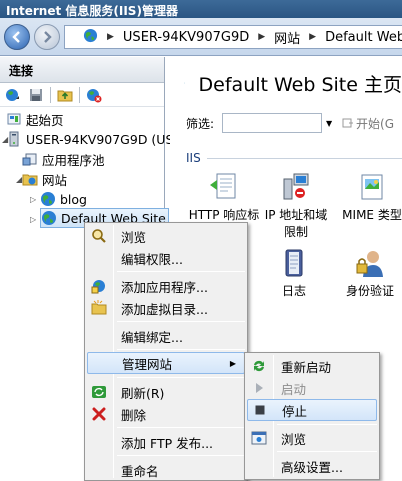 This screenshot has width=402, height=481. What do you see at coordinates (99, 414) in the screenshot?
I see `delete-icon` at bounding box center [99, 414].